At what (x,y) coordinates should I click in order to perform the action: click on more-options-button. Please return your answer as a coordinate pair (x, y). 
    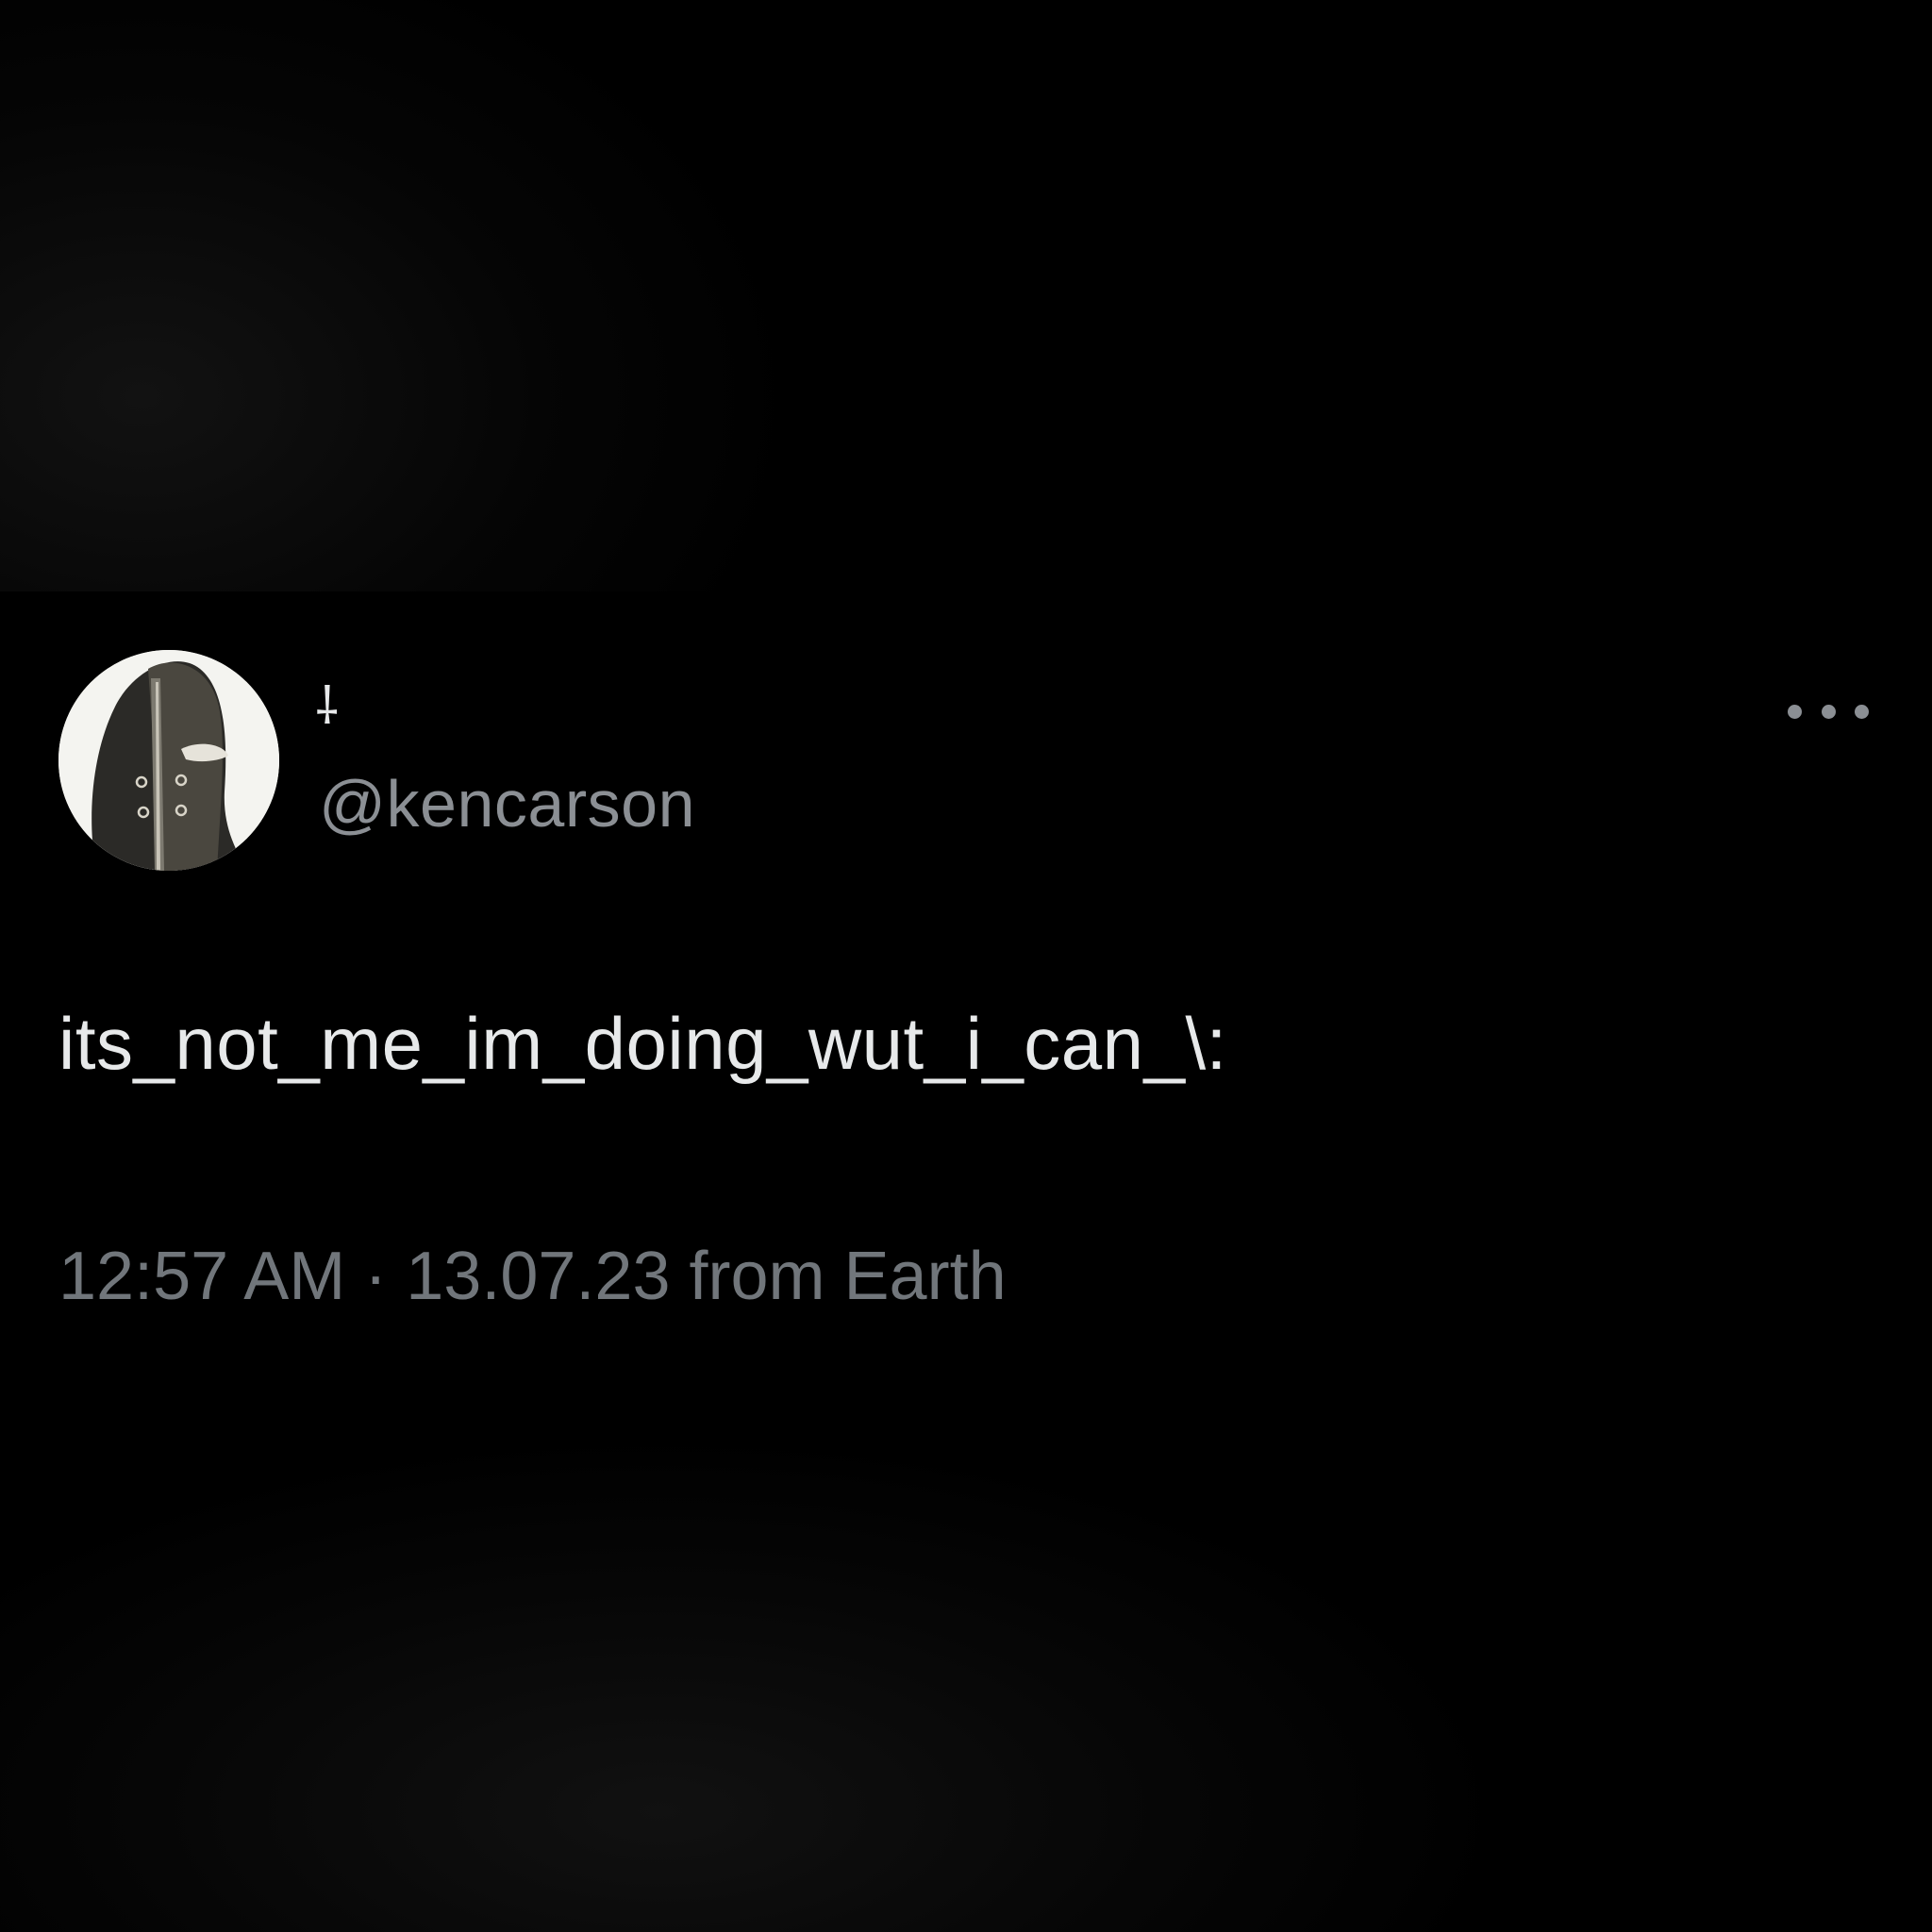
    Looking at the image, I should click on (1829, 711).